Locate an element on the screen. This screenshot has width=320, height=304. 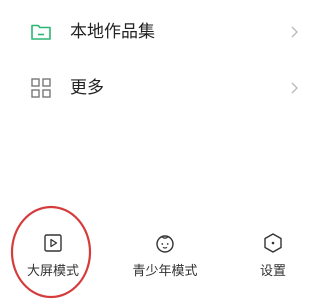
nav-label: 大屏模式 is located at coordinates (52, 271).